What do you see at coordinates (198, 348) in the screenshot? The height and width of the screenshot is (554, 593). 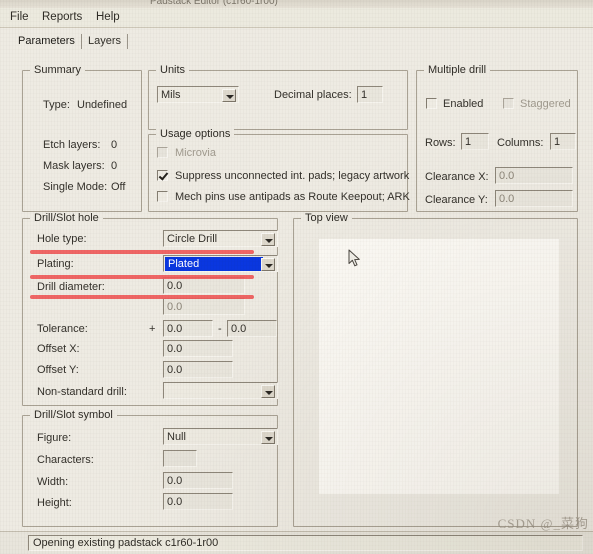 I see `offset-x-input: 0.0` at bounding box center [198, 348].